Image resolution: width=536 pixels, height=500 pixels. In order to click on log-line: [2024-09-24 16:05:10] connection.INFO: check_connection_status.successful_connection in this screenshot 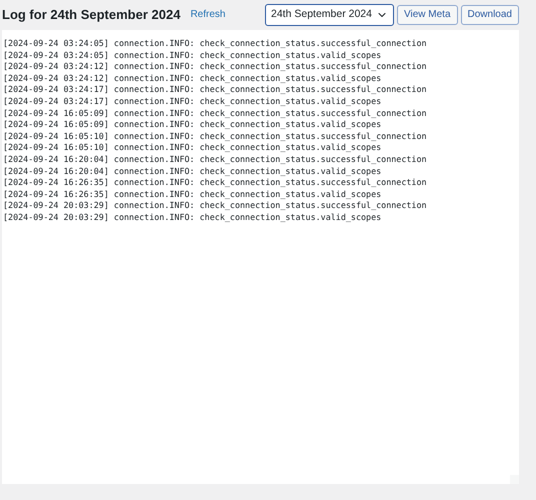, I will do `click(215, 136)`.